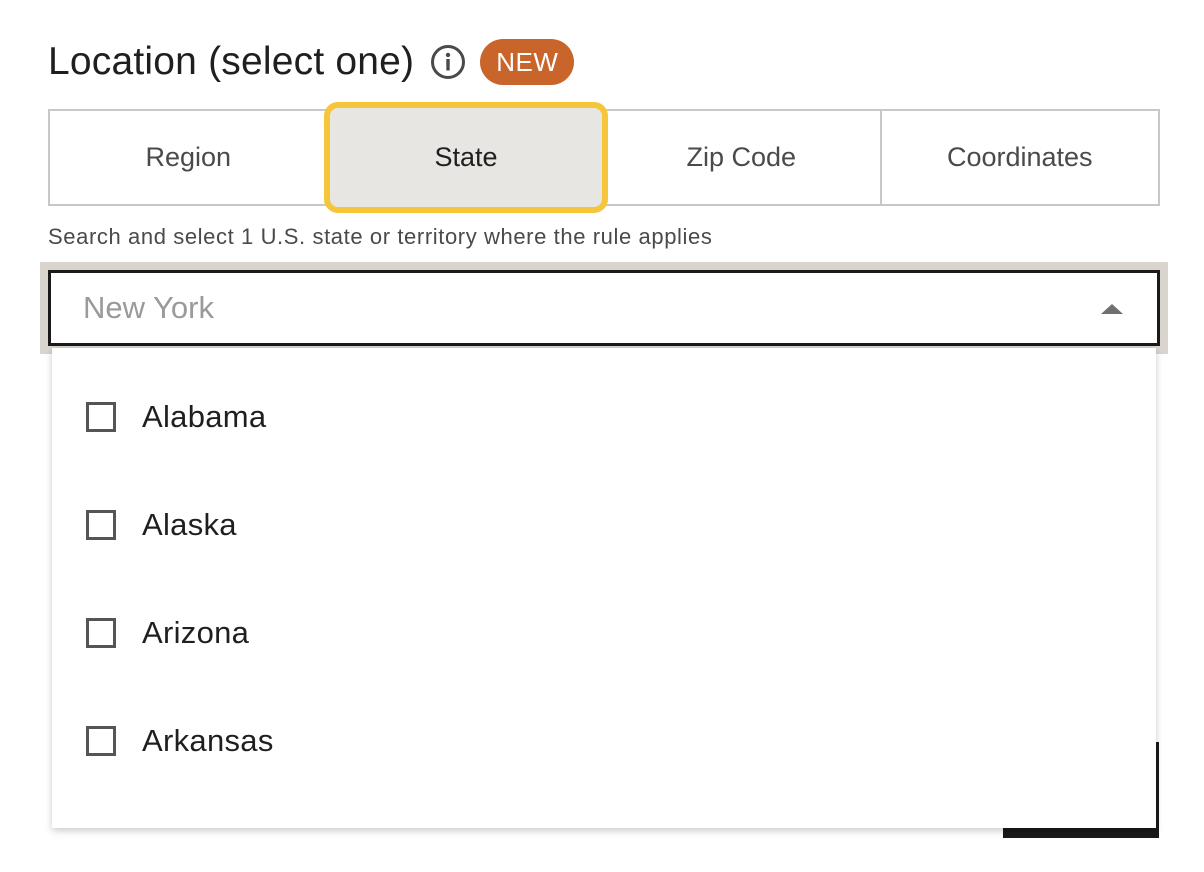  Describe the element at coordinates (1019, 157) in the screenshot. I see `tab-coordinates: Coordinates` at that location.